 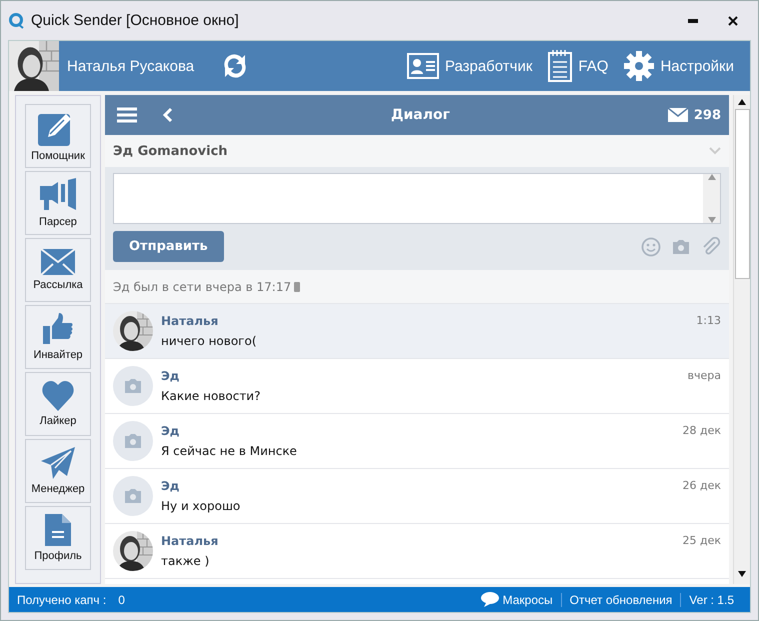 I want to click on paper-plane-icon, so click(x=58, y=463).